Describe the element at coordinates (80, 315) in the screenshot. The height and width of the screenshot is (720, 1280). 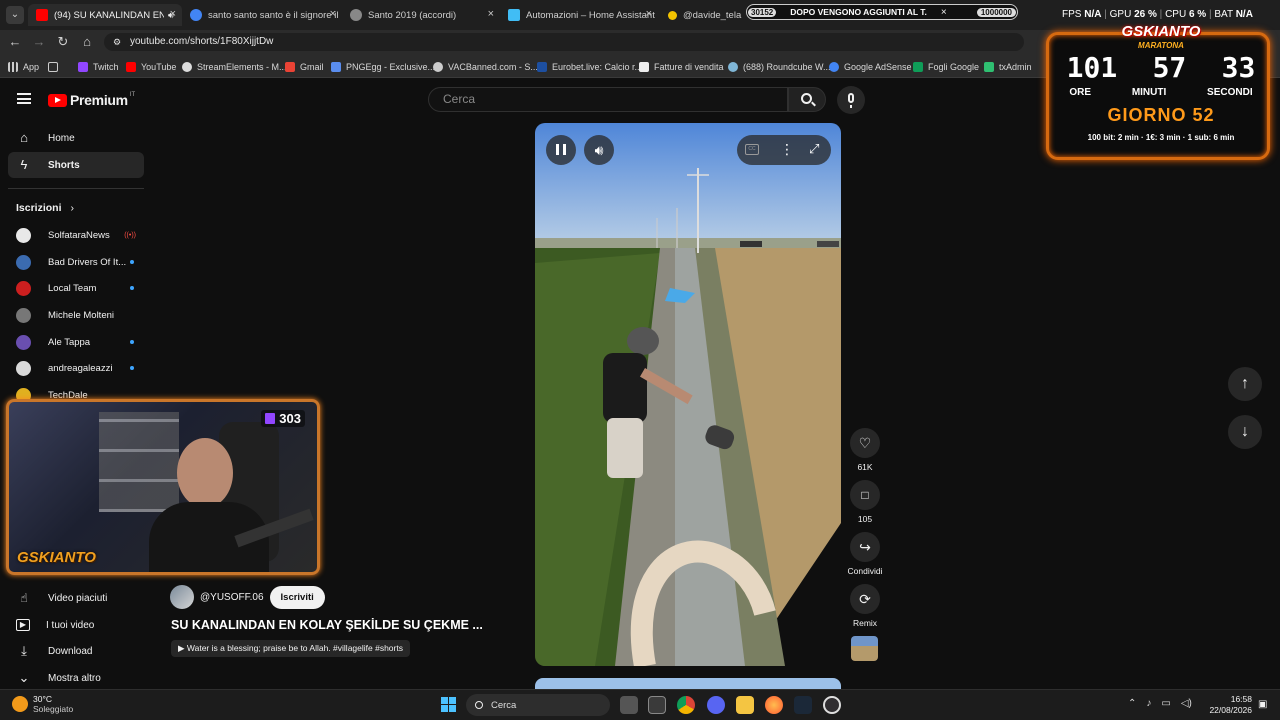
I see `subscription-item: Michele Molteni` at that location.